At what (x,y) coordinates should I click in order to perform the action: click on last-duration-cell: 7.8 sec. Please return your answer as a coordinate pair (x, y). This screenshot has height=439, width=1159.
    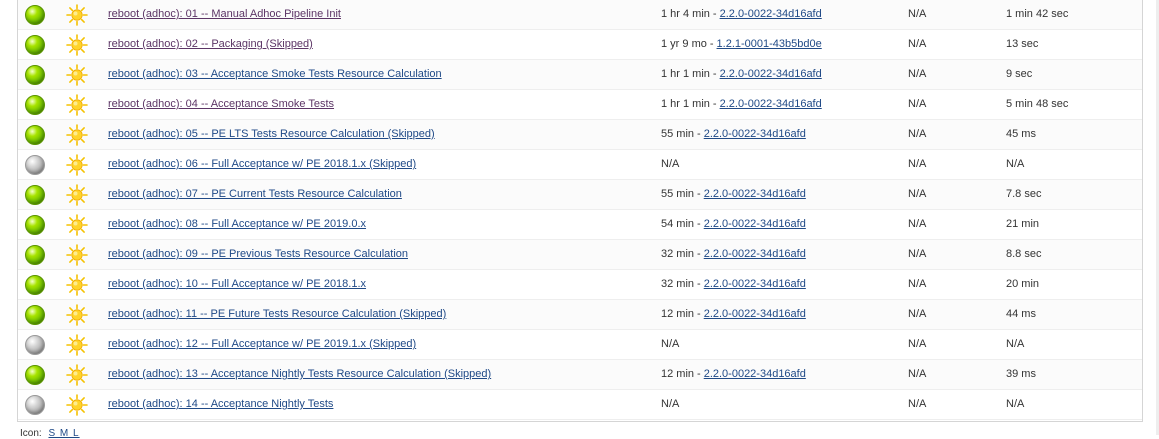
    Looking at the image, I should click on (1024, 194).